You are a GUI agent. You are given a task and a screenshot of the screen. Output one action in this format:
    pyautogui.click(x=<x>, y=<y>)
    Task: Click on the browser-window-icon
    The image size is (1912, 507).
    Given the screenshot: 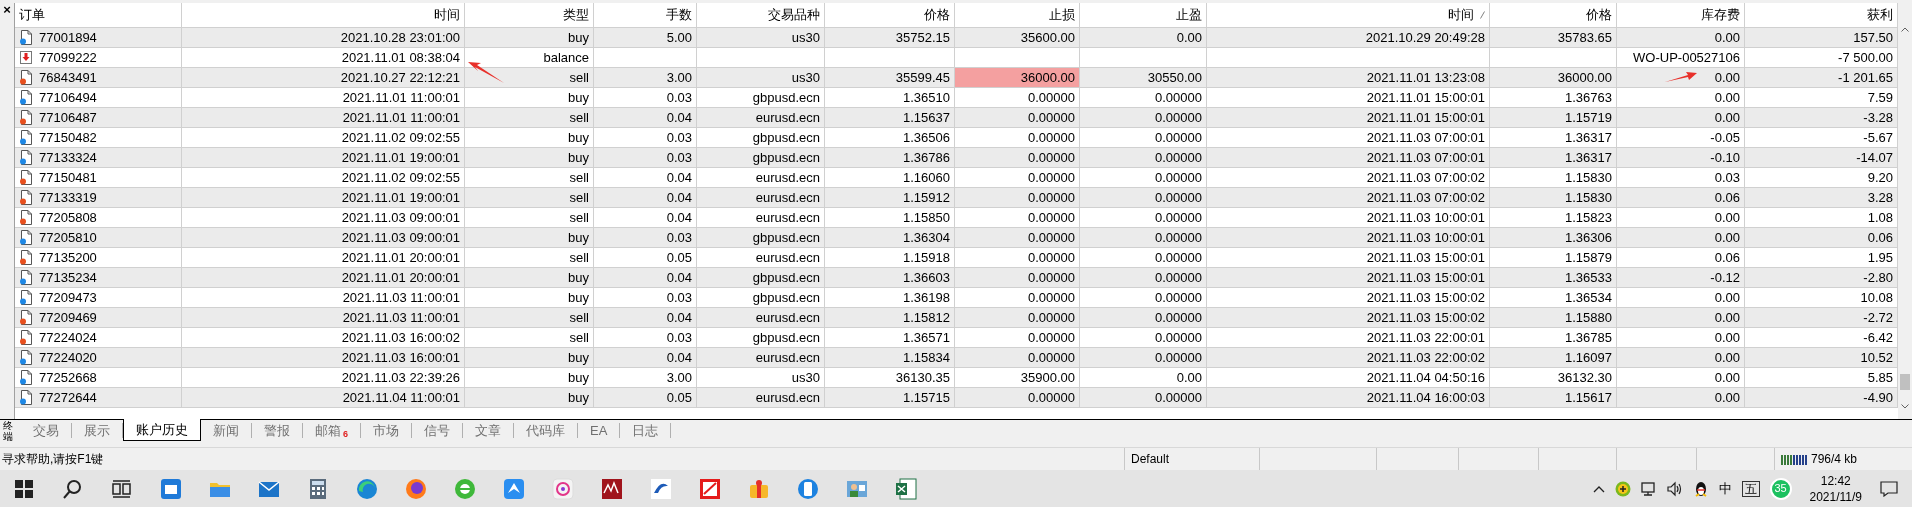 What is the action you would take?
    pyautogui.click(x=171, y=488)
    